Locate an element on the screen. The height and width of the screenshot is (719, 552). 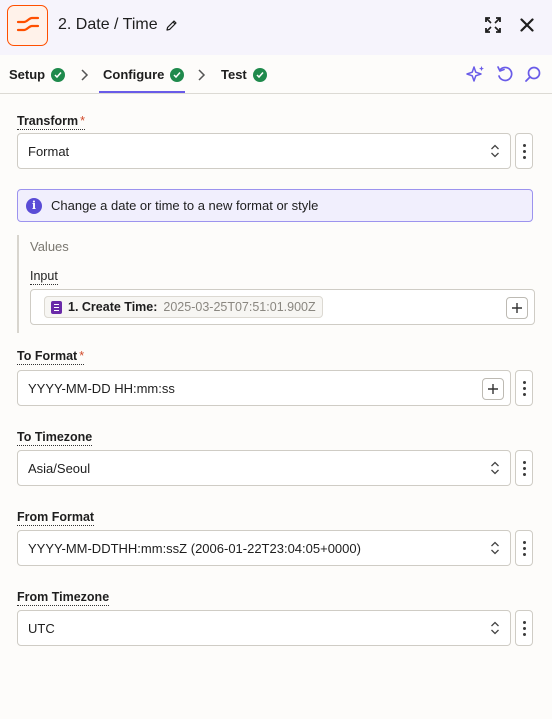
label-text: From Format is located at coordinates (56, 517).